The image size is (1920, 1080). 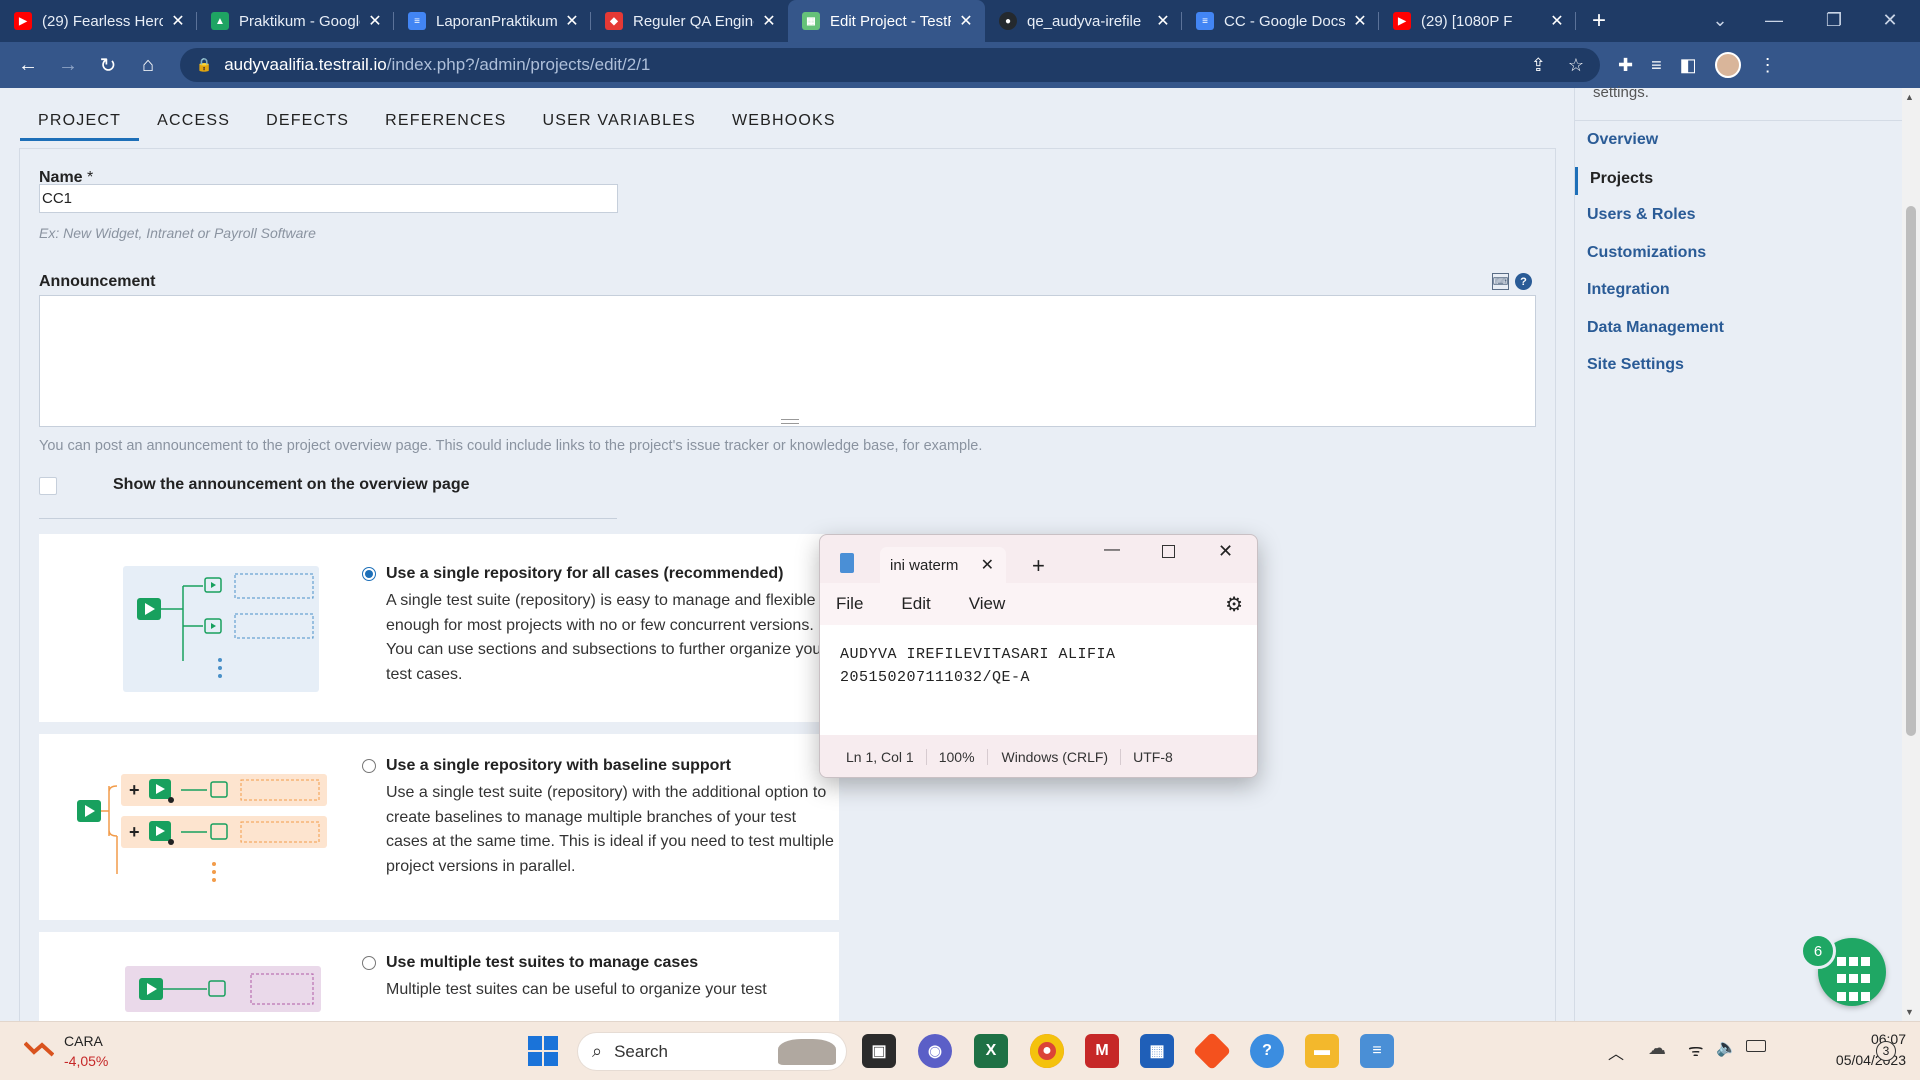 What do you see at coordinates (86, 1061) in the screenshot?
I see `stock-change: -4,05%` at bounding box center [86, 1061].